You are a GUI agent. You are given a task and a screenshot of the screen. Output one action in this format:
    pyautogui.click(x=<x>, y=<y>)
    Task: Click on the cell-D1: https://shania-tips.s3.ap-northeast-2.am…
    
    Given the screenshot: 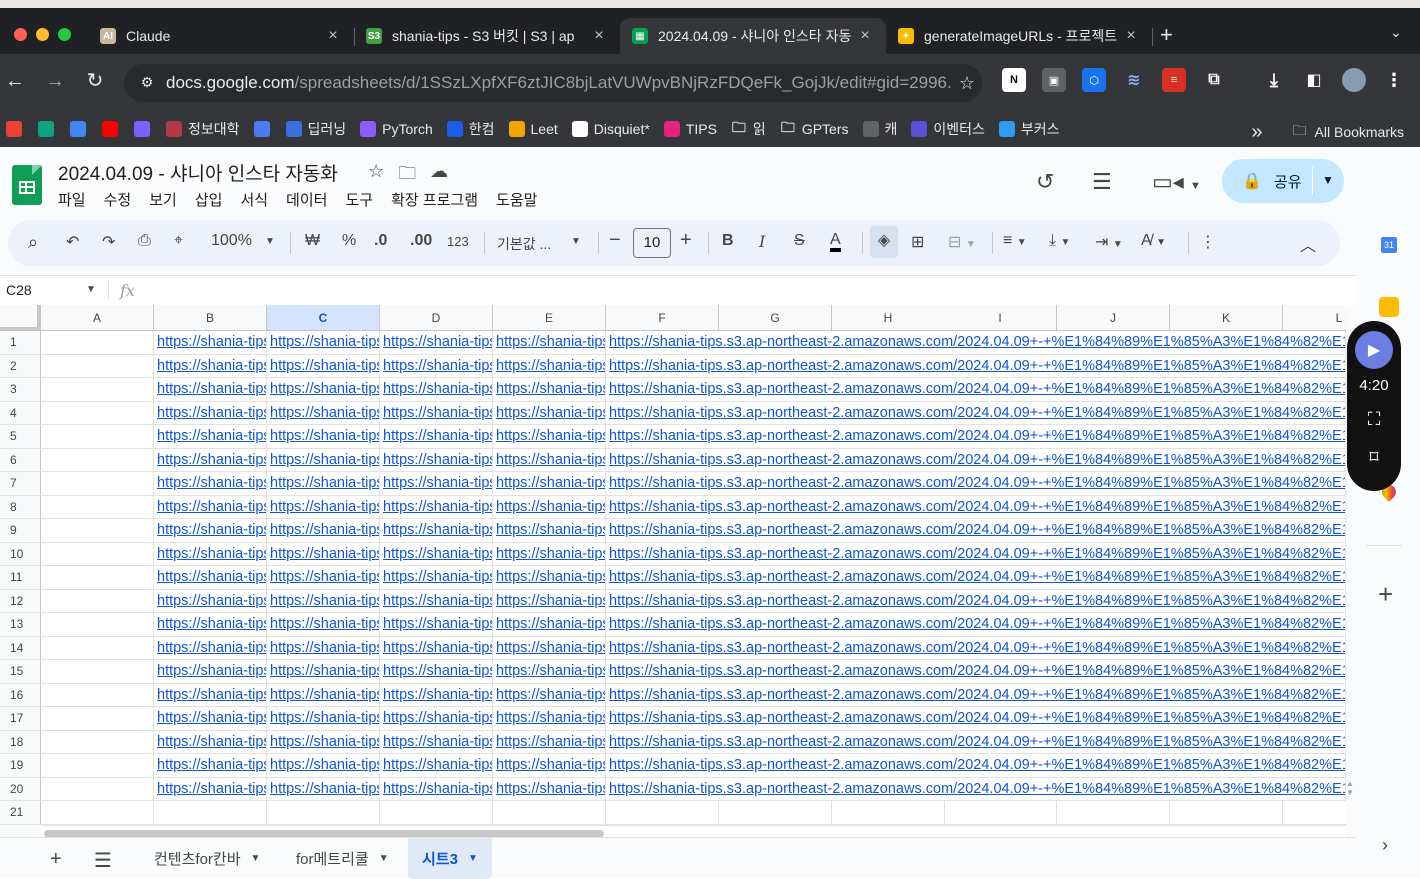 What is the action you would take?
    pyautogui.click(x=436, y=343)
    